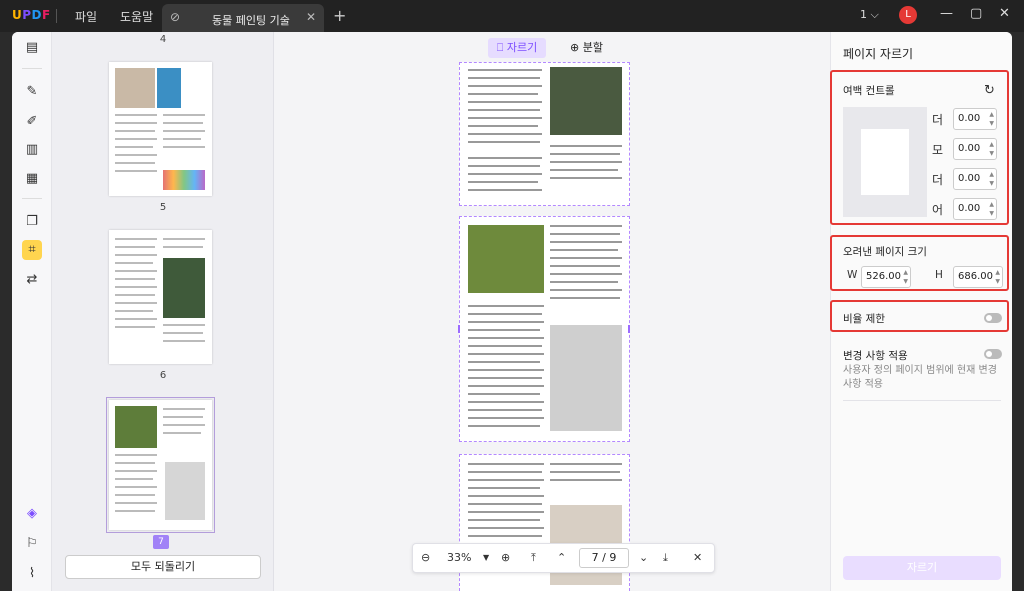 The width and height of the screenshot is (1024, 591). I want to click on document-tab: ⊘ 동물 페인팅 기술 ✕, so click(243, 18).